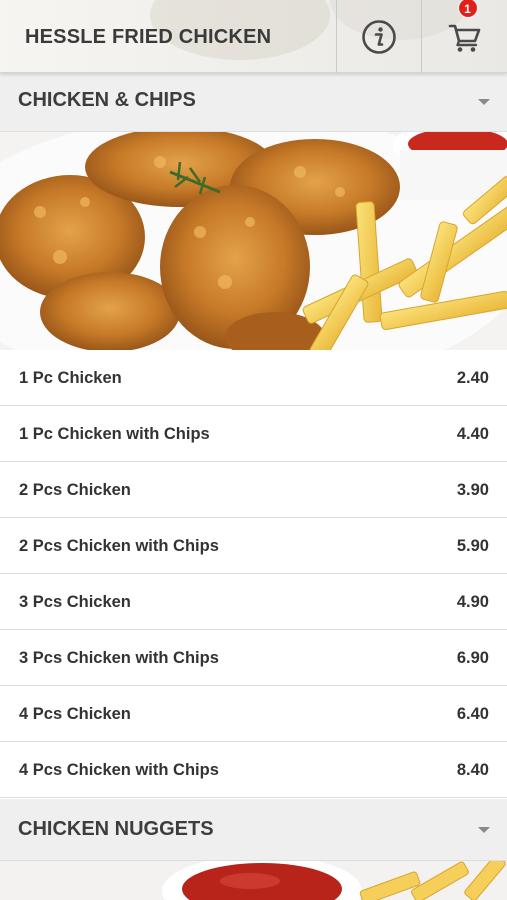 This screenshot has width=507, height=900. I want to click on item-price: 4.40, so click(472, 434).